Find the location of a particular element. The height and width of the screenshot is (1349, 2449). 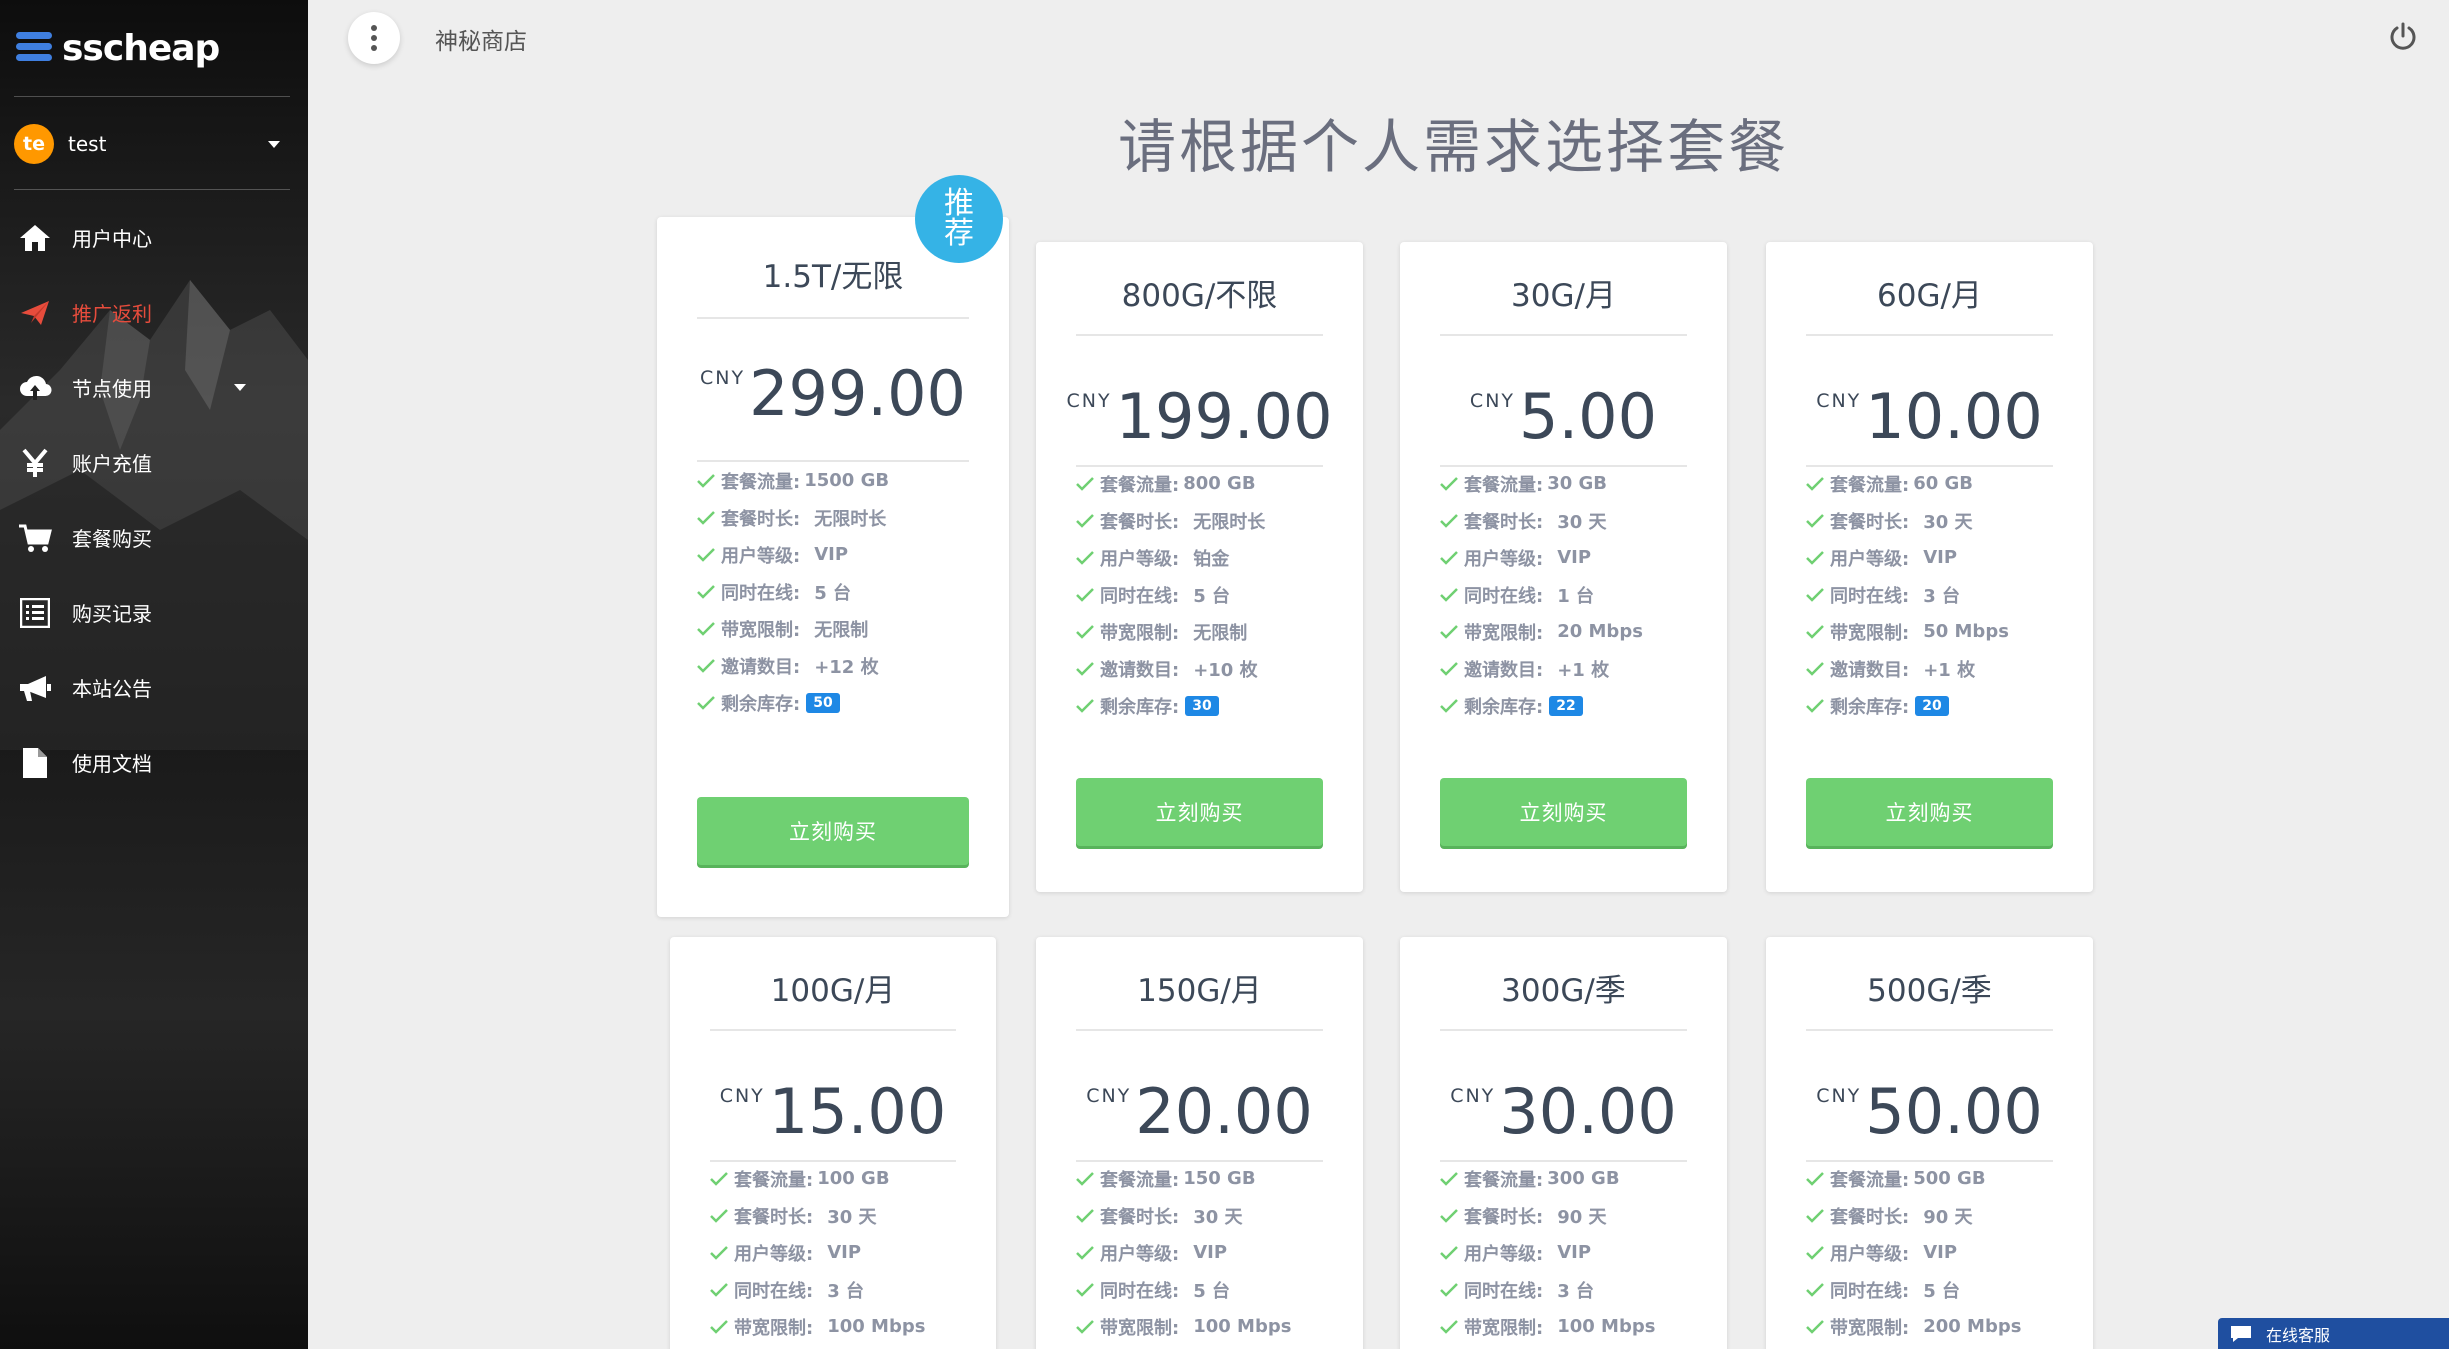

feature-duration: 套餐时长: 30 天 is located at coordinates (1929, 520).